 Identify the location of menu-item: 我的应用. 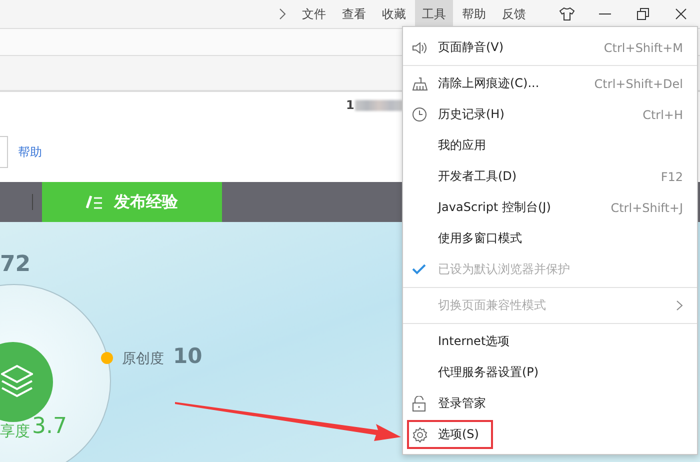
(550, 145).